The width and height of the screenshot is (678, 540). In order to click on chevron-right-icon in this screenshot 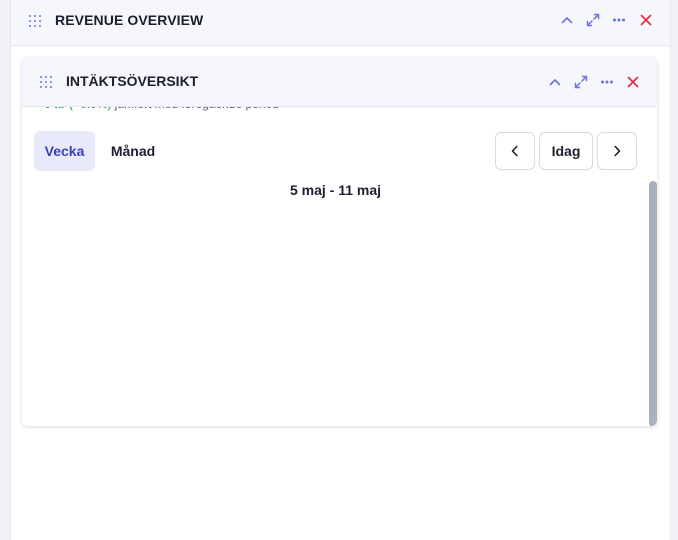, I will do `click(617, 151)`.